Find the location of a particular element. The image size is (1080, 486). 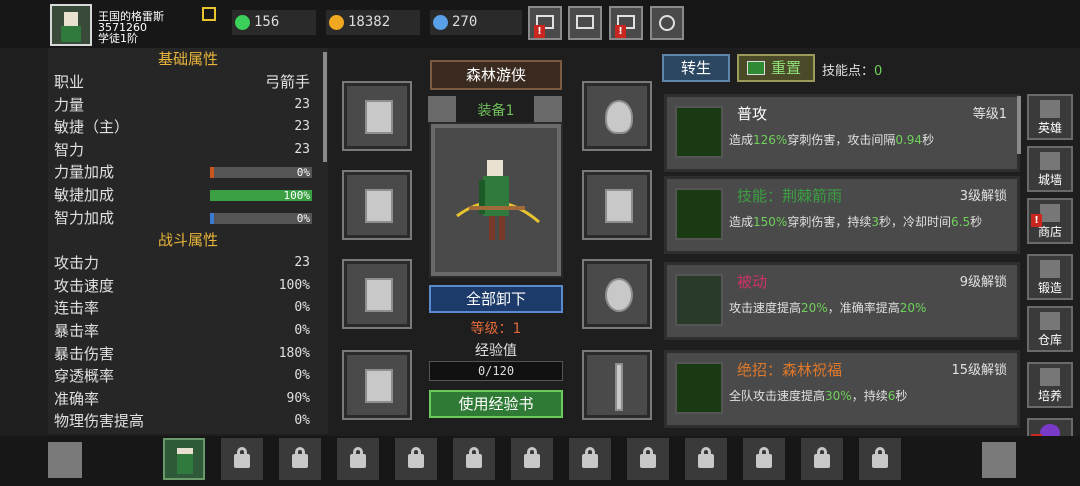

skill-icon is located at coordinates (699, 214).